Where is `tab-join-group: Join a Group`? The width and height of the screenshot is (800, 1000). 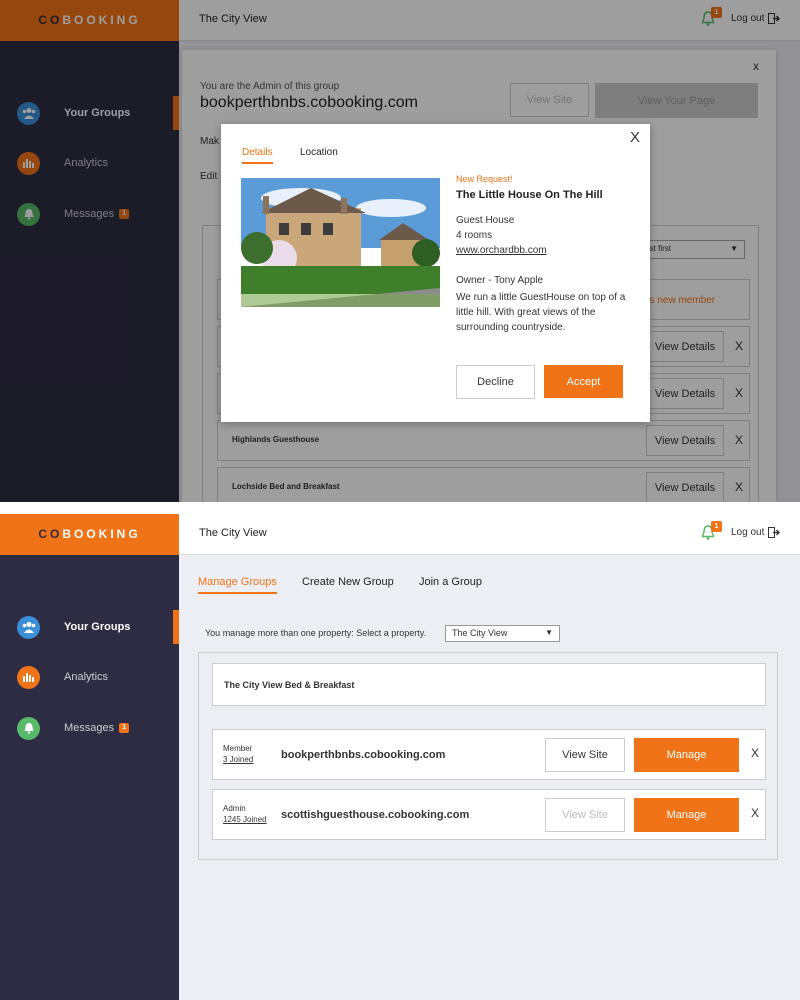
tab-join-group: Join a Group is located at coordinates (450, 582).